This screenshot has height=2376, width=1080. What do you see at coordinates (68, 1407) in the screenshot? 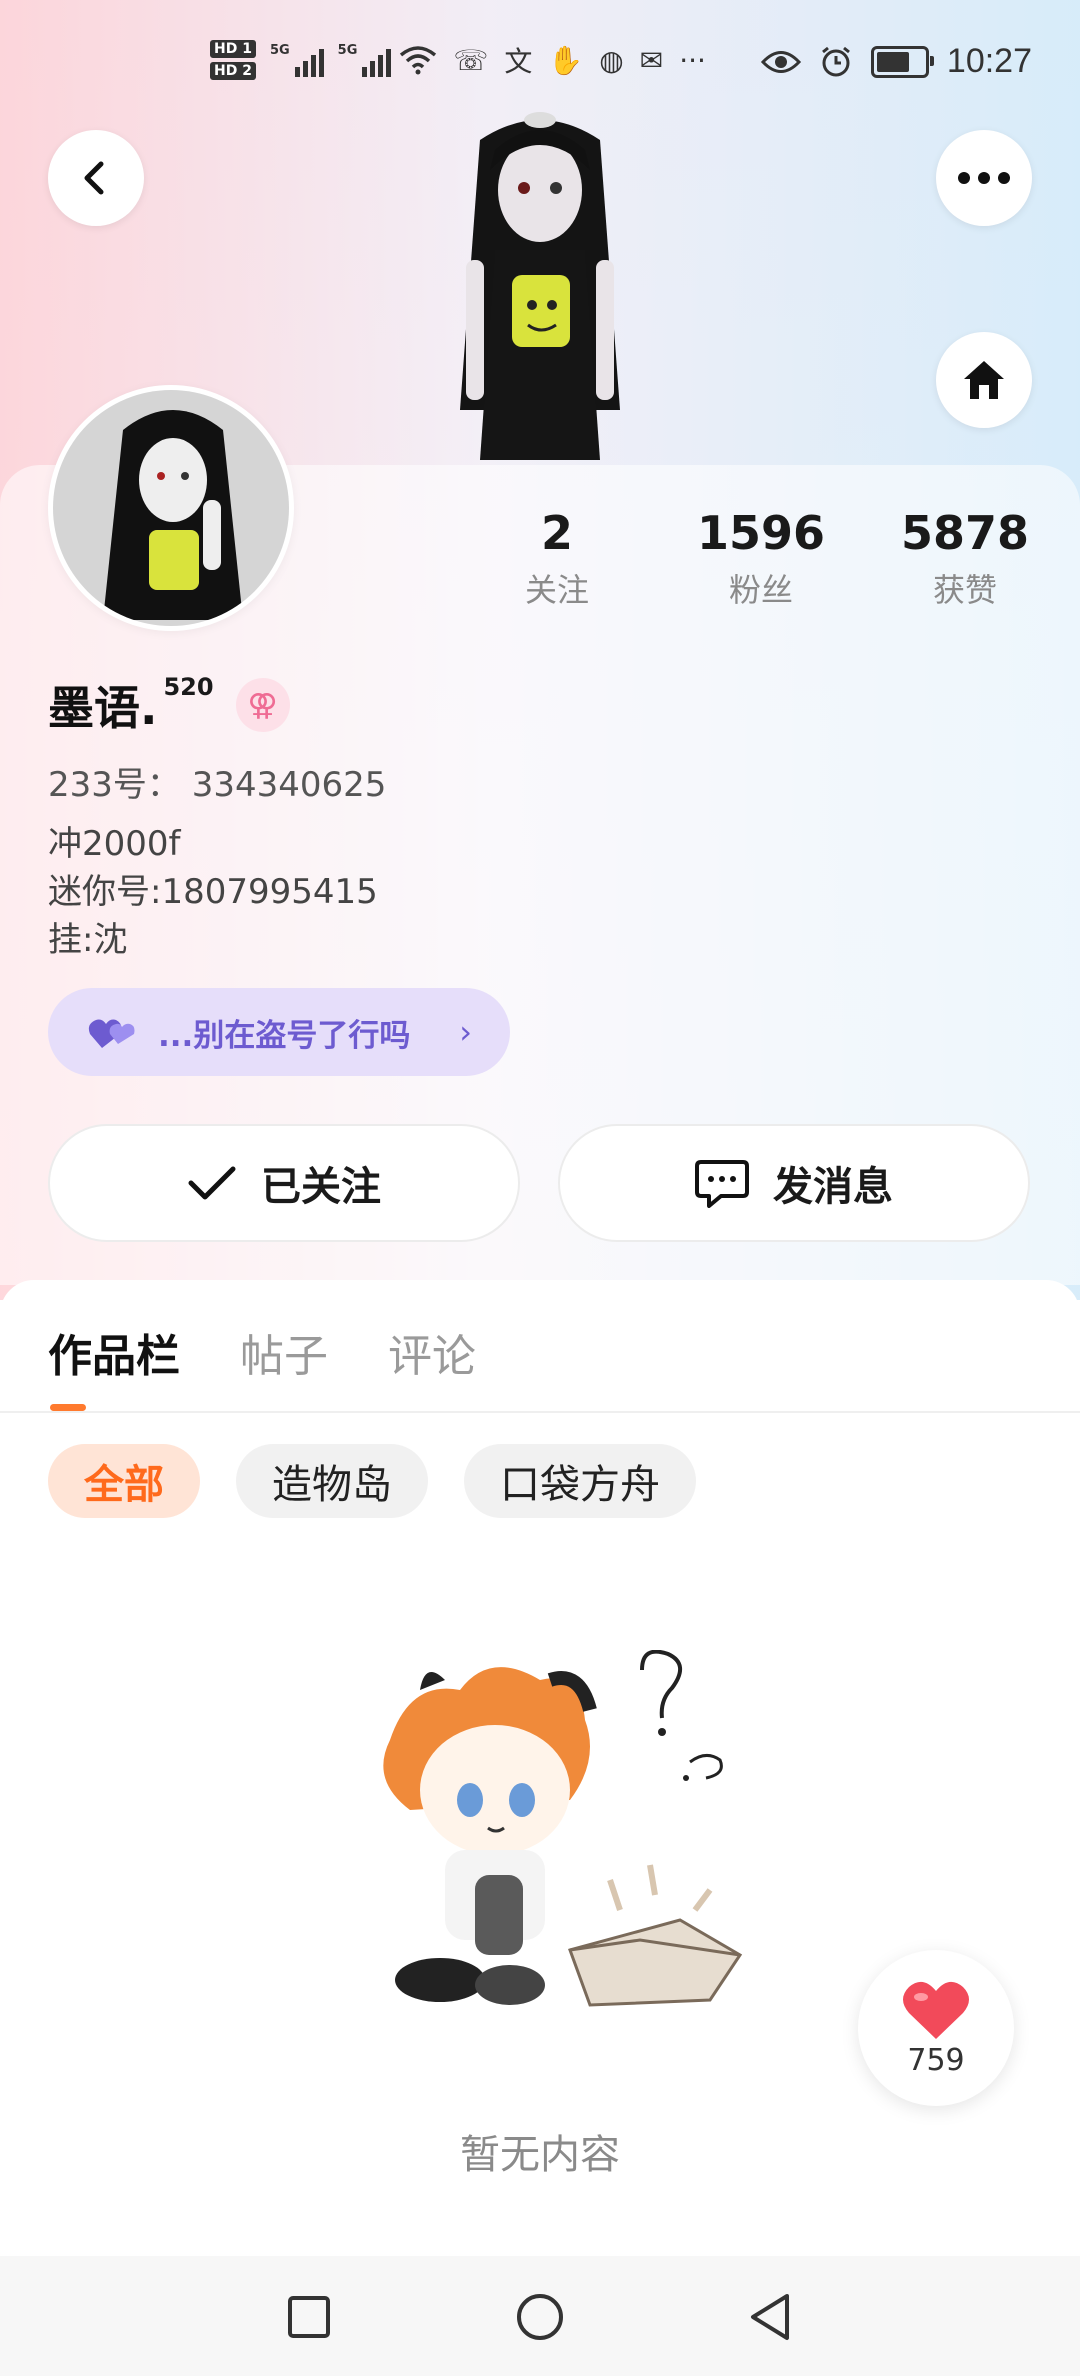
I see `active-tab-indicator` at bounding box center [68, 1407].